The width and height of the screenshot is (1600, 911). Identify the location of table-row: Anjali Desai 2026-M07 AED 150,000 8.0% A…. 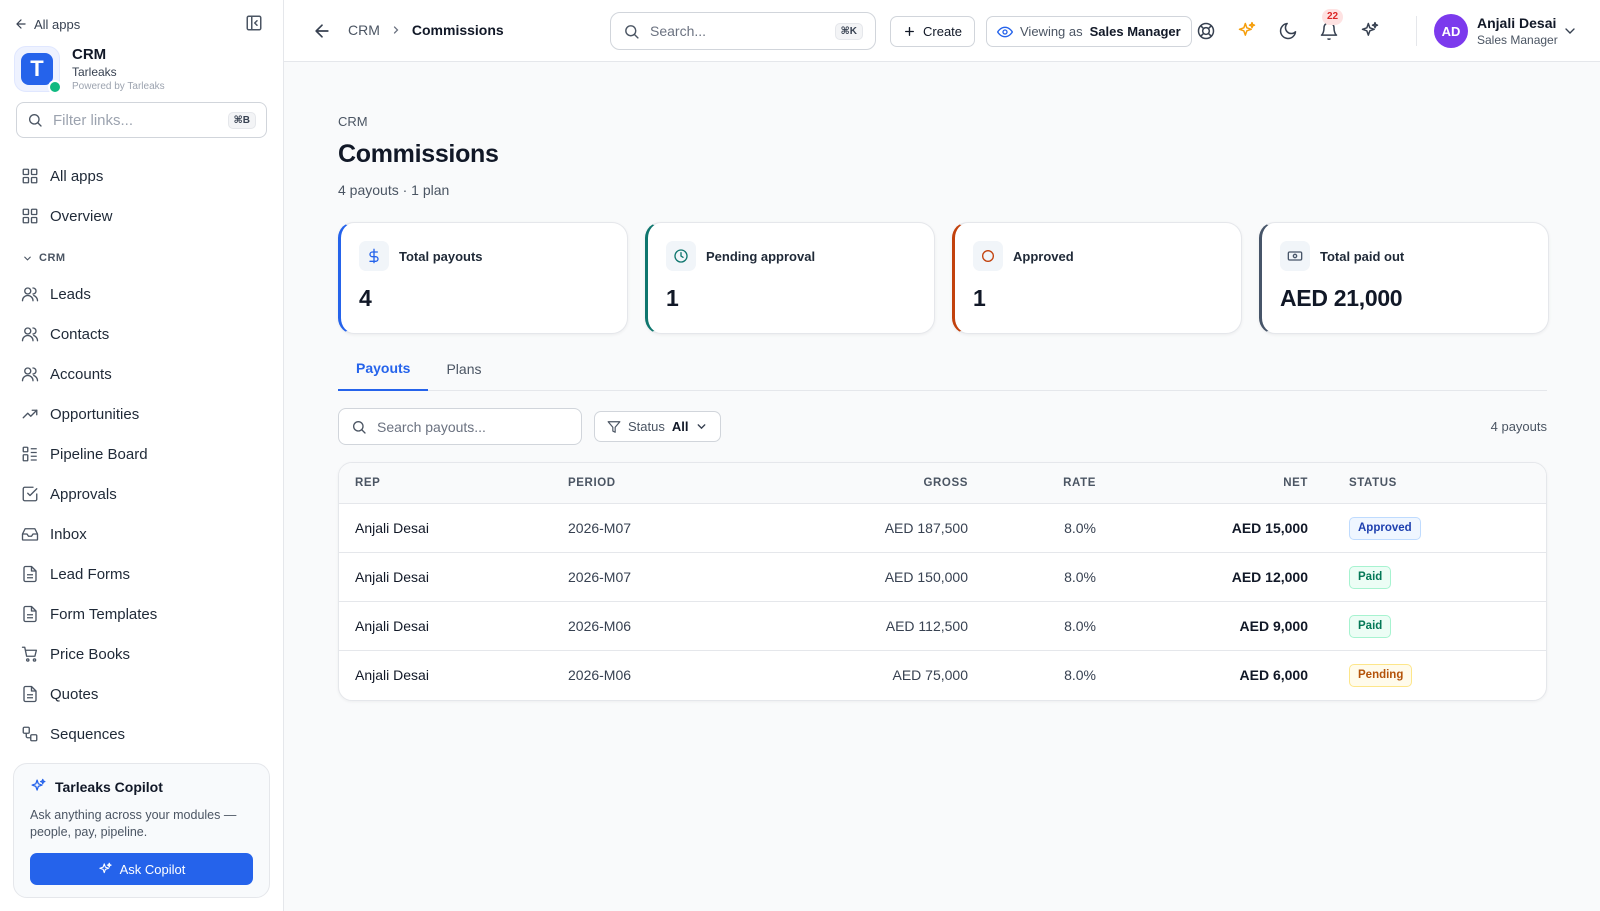
(942, 577).